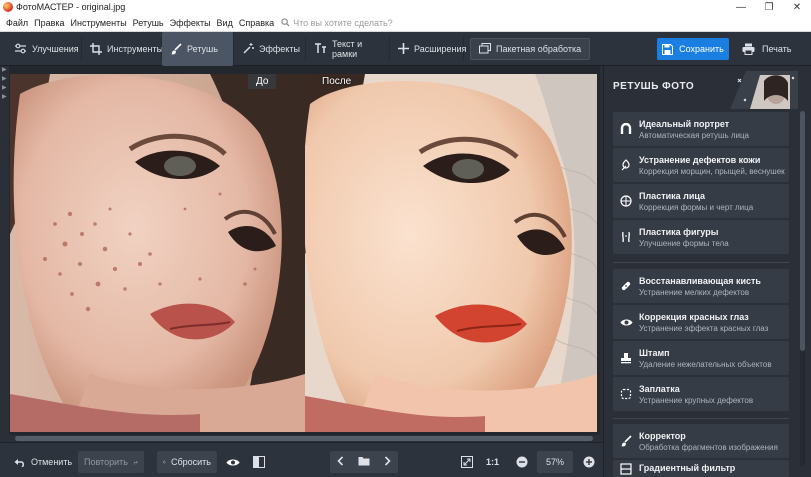  Describe the element at coordinates (301, 459) in the screenshot. I see `bottom-toolbar: Отменить Повторить Сбросить 1:1 57%` at that location.